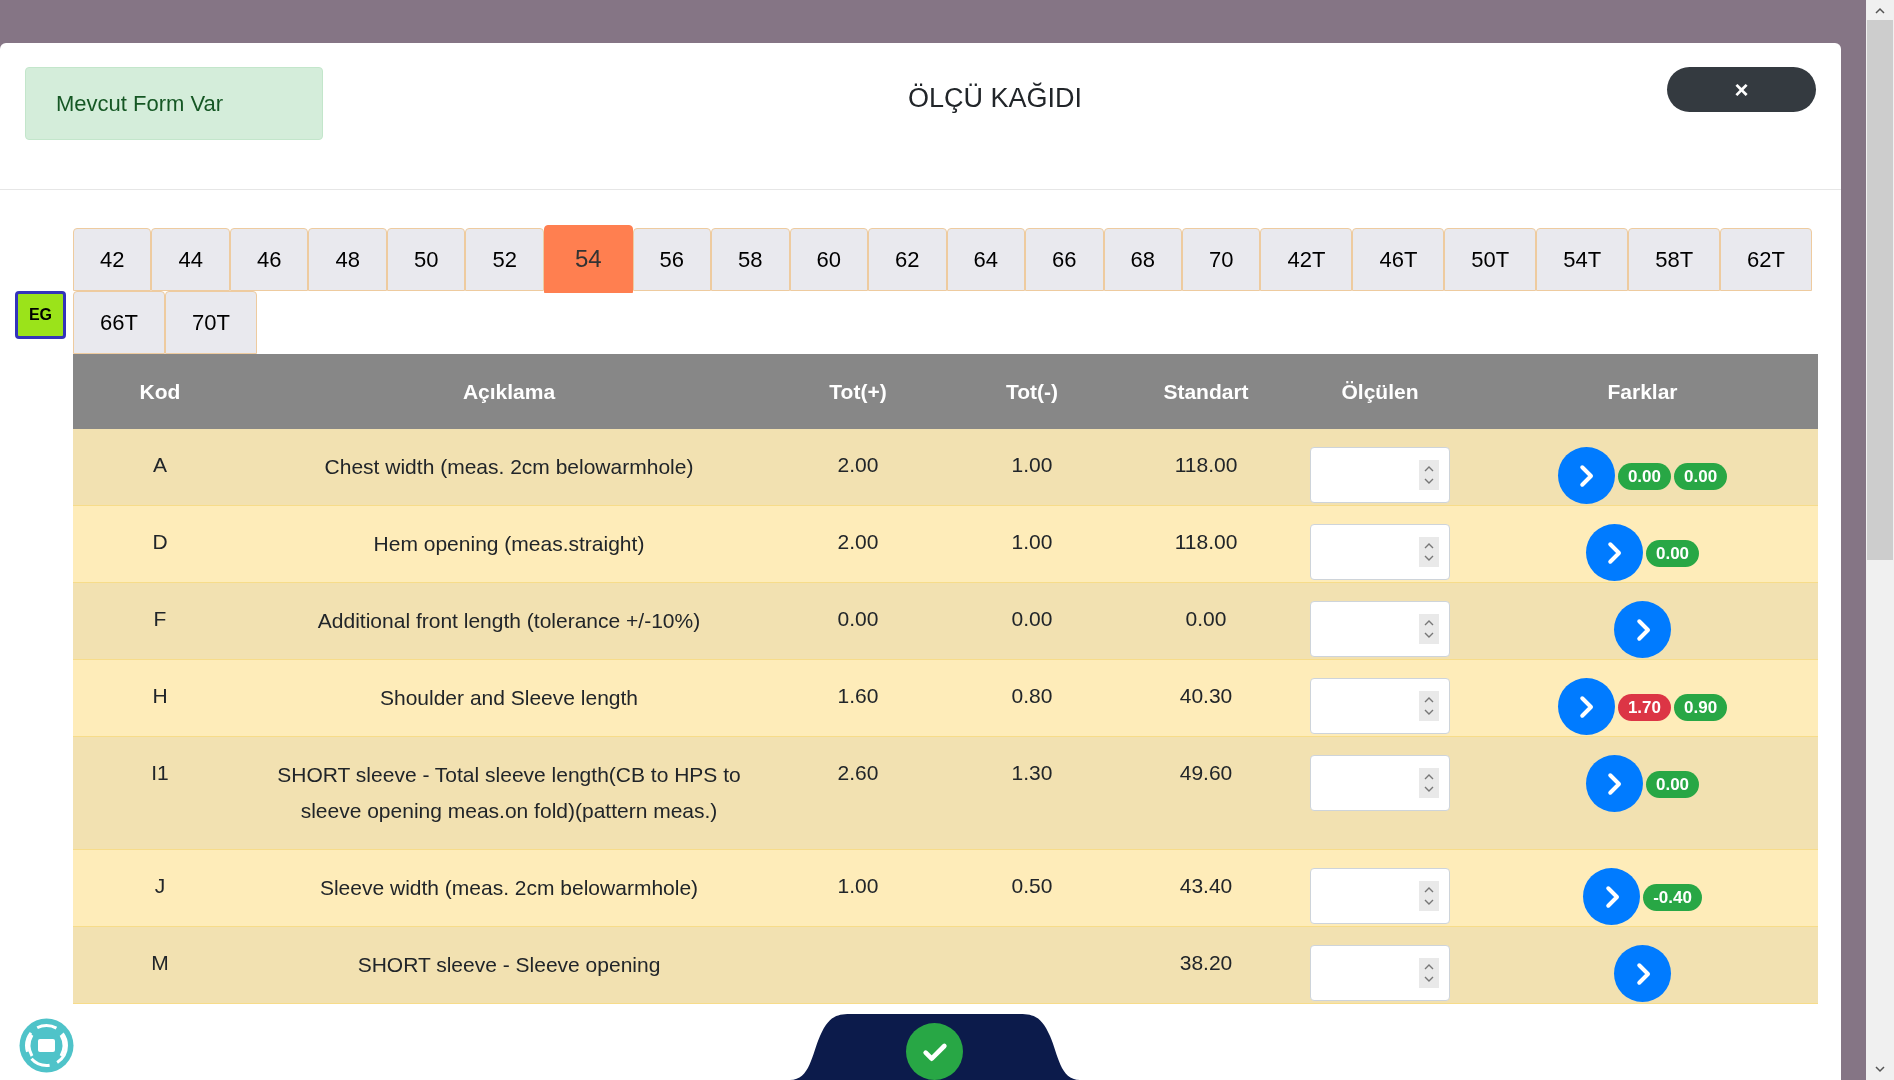  I want to click on table-cell: Sleeve width (meas. 2cm belowarmhole), so click(509, 887).